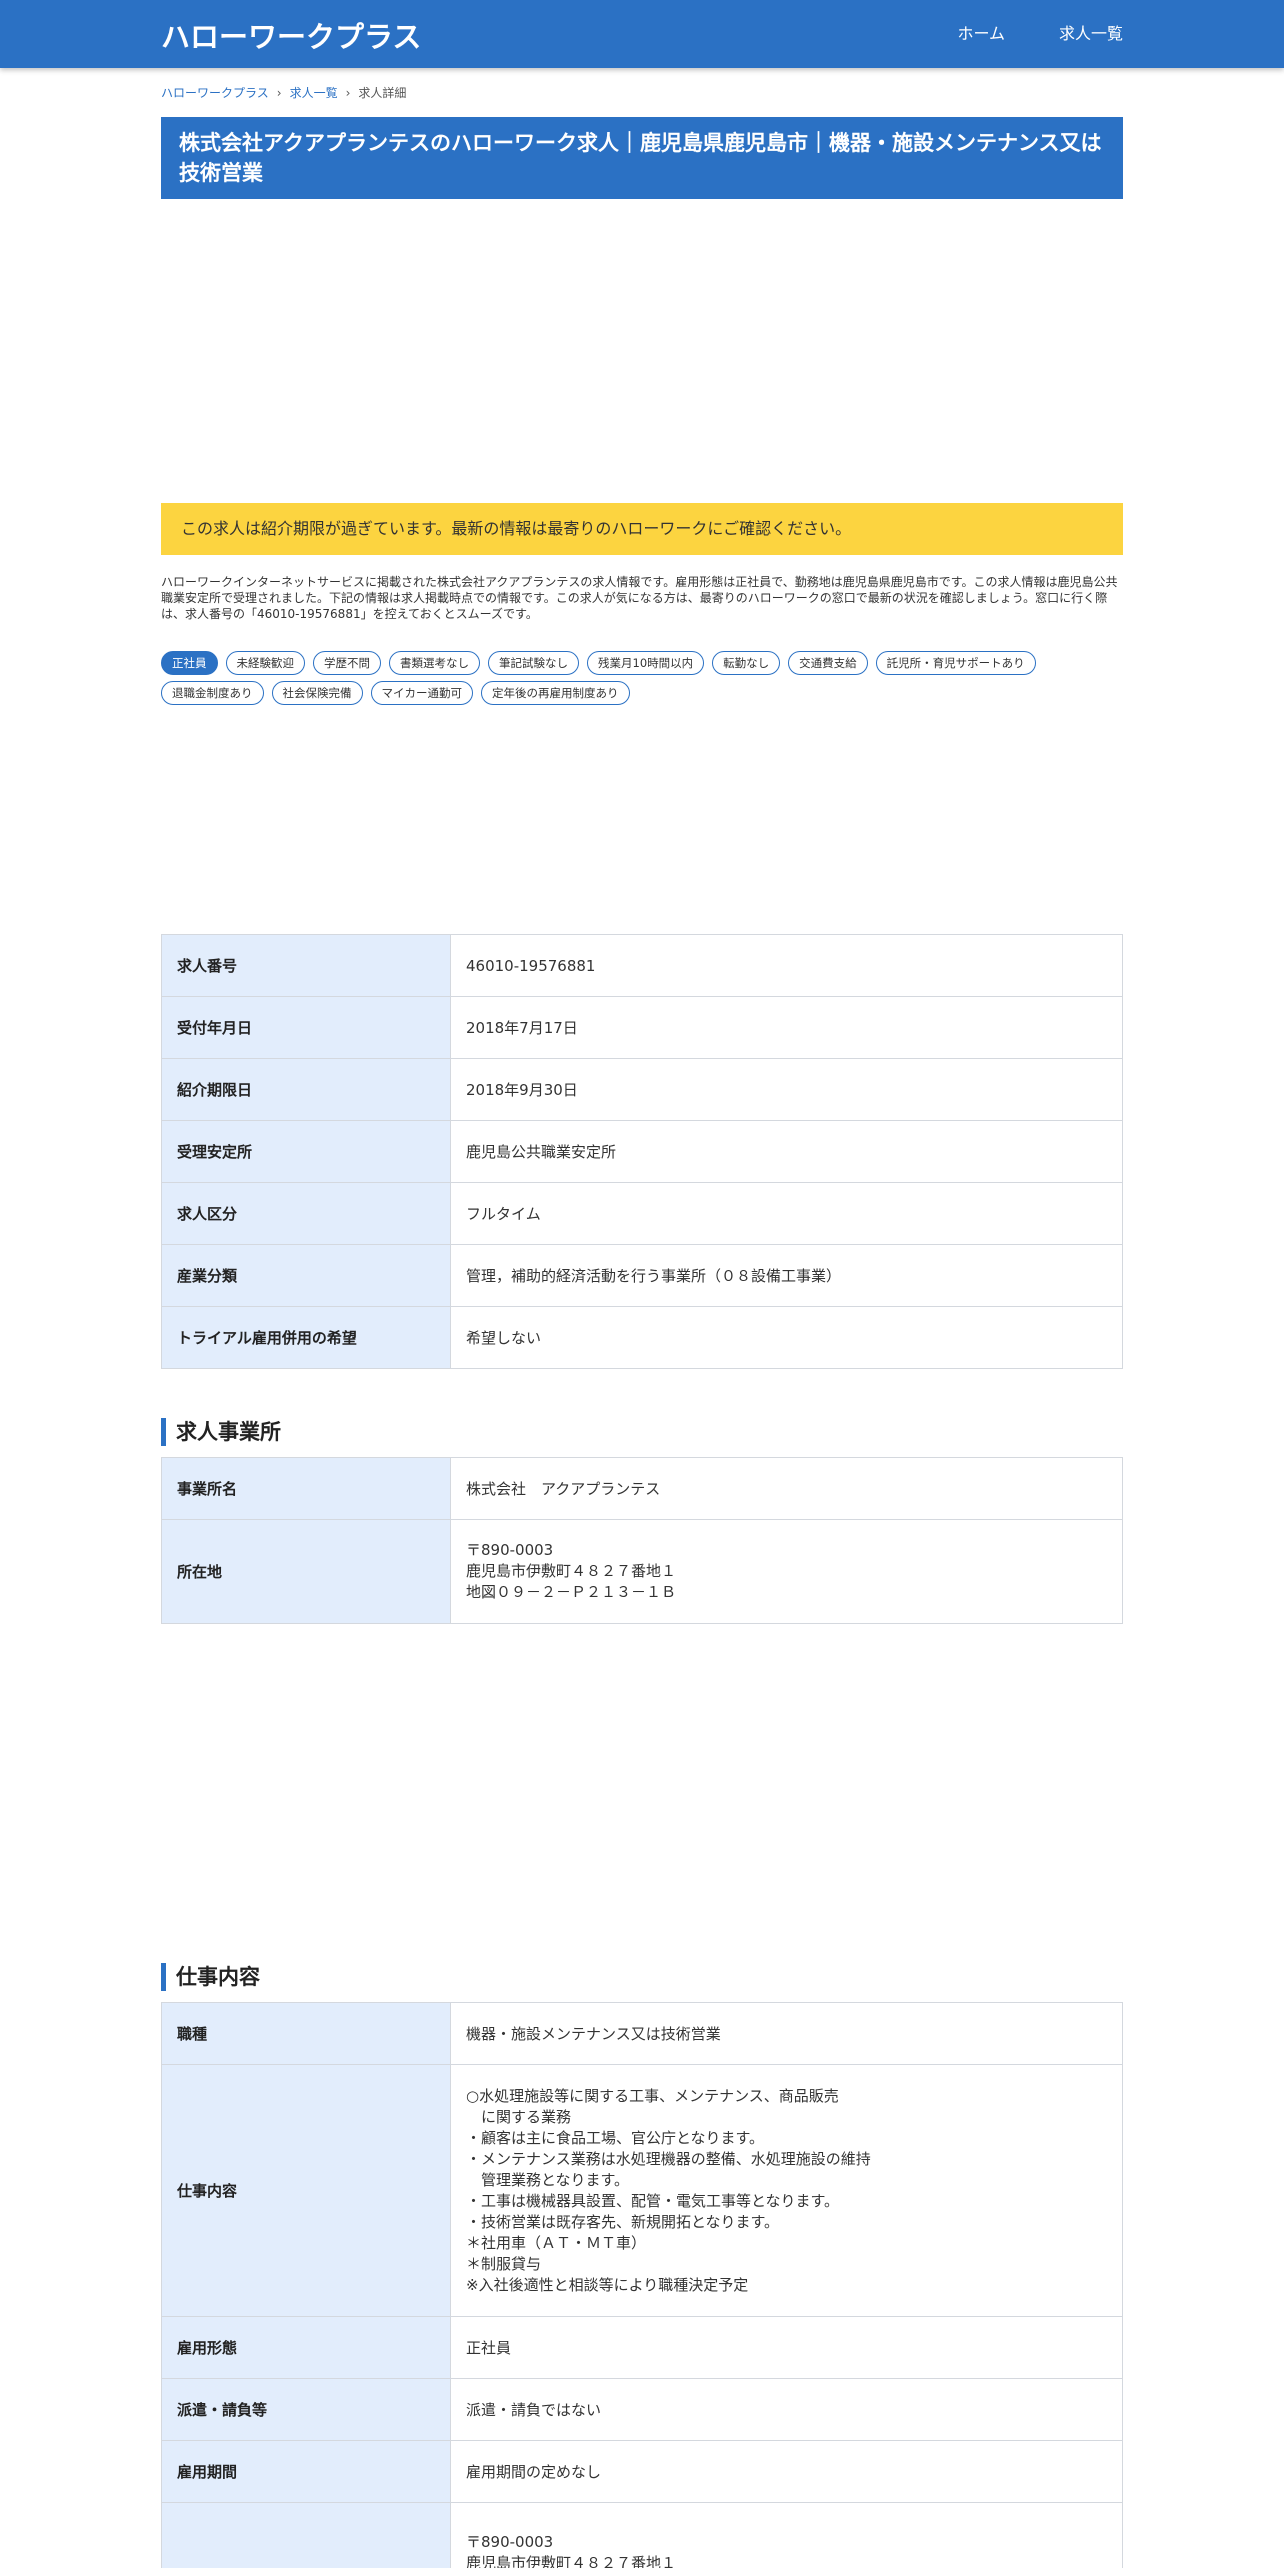 The image size is (1284, 2568). Describe the element at coordinates (434, 663) in the screenshot. I see `feature-tag: 書類選考なし` at that location.